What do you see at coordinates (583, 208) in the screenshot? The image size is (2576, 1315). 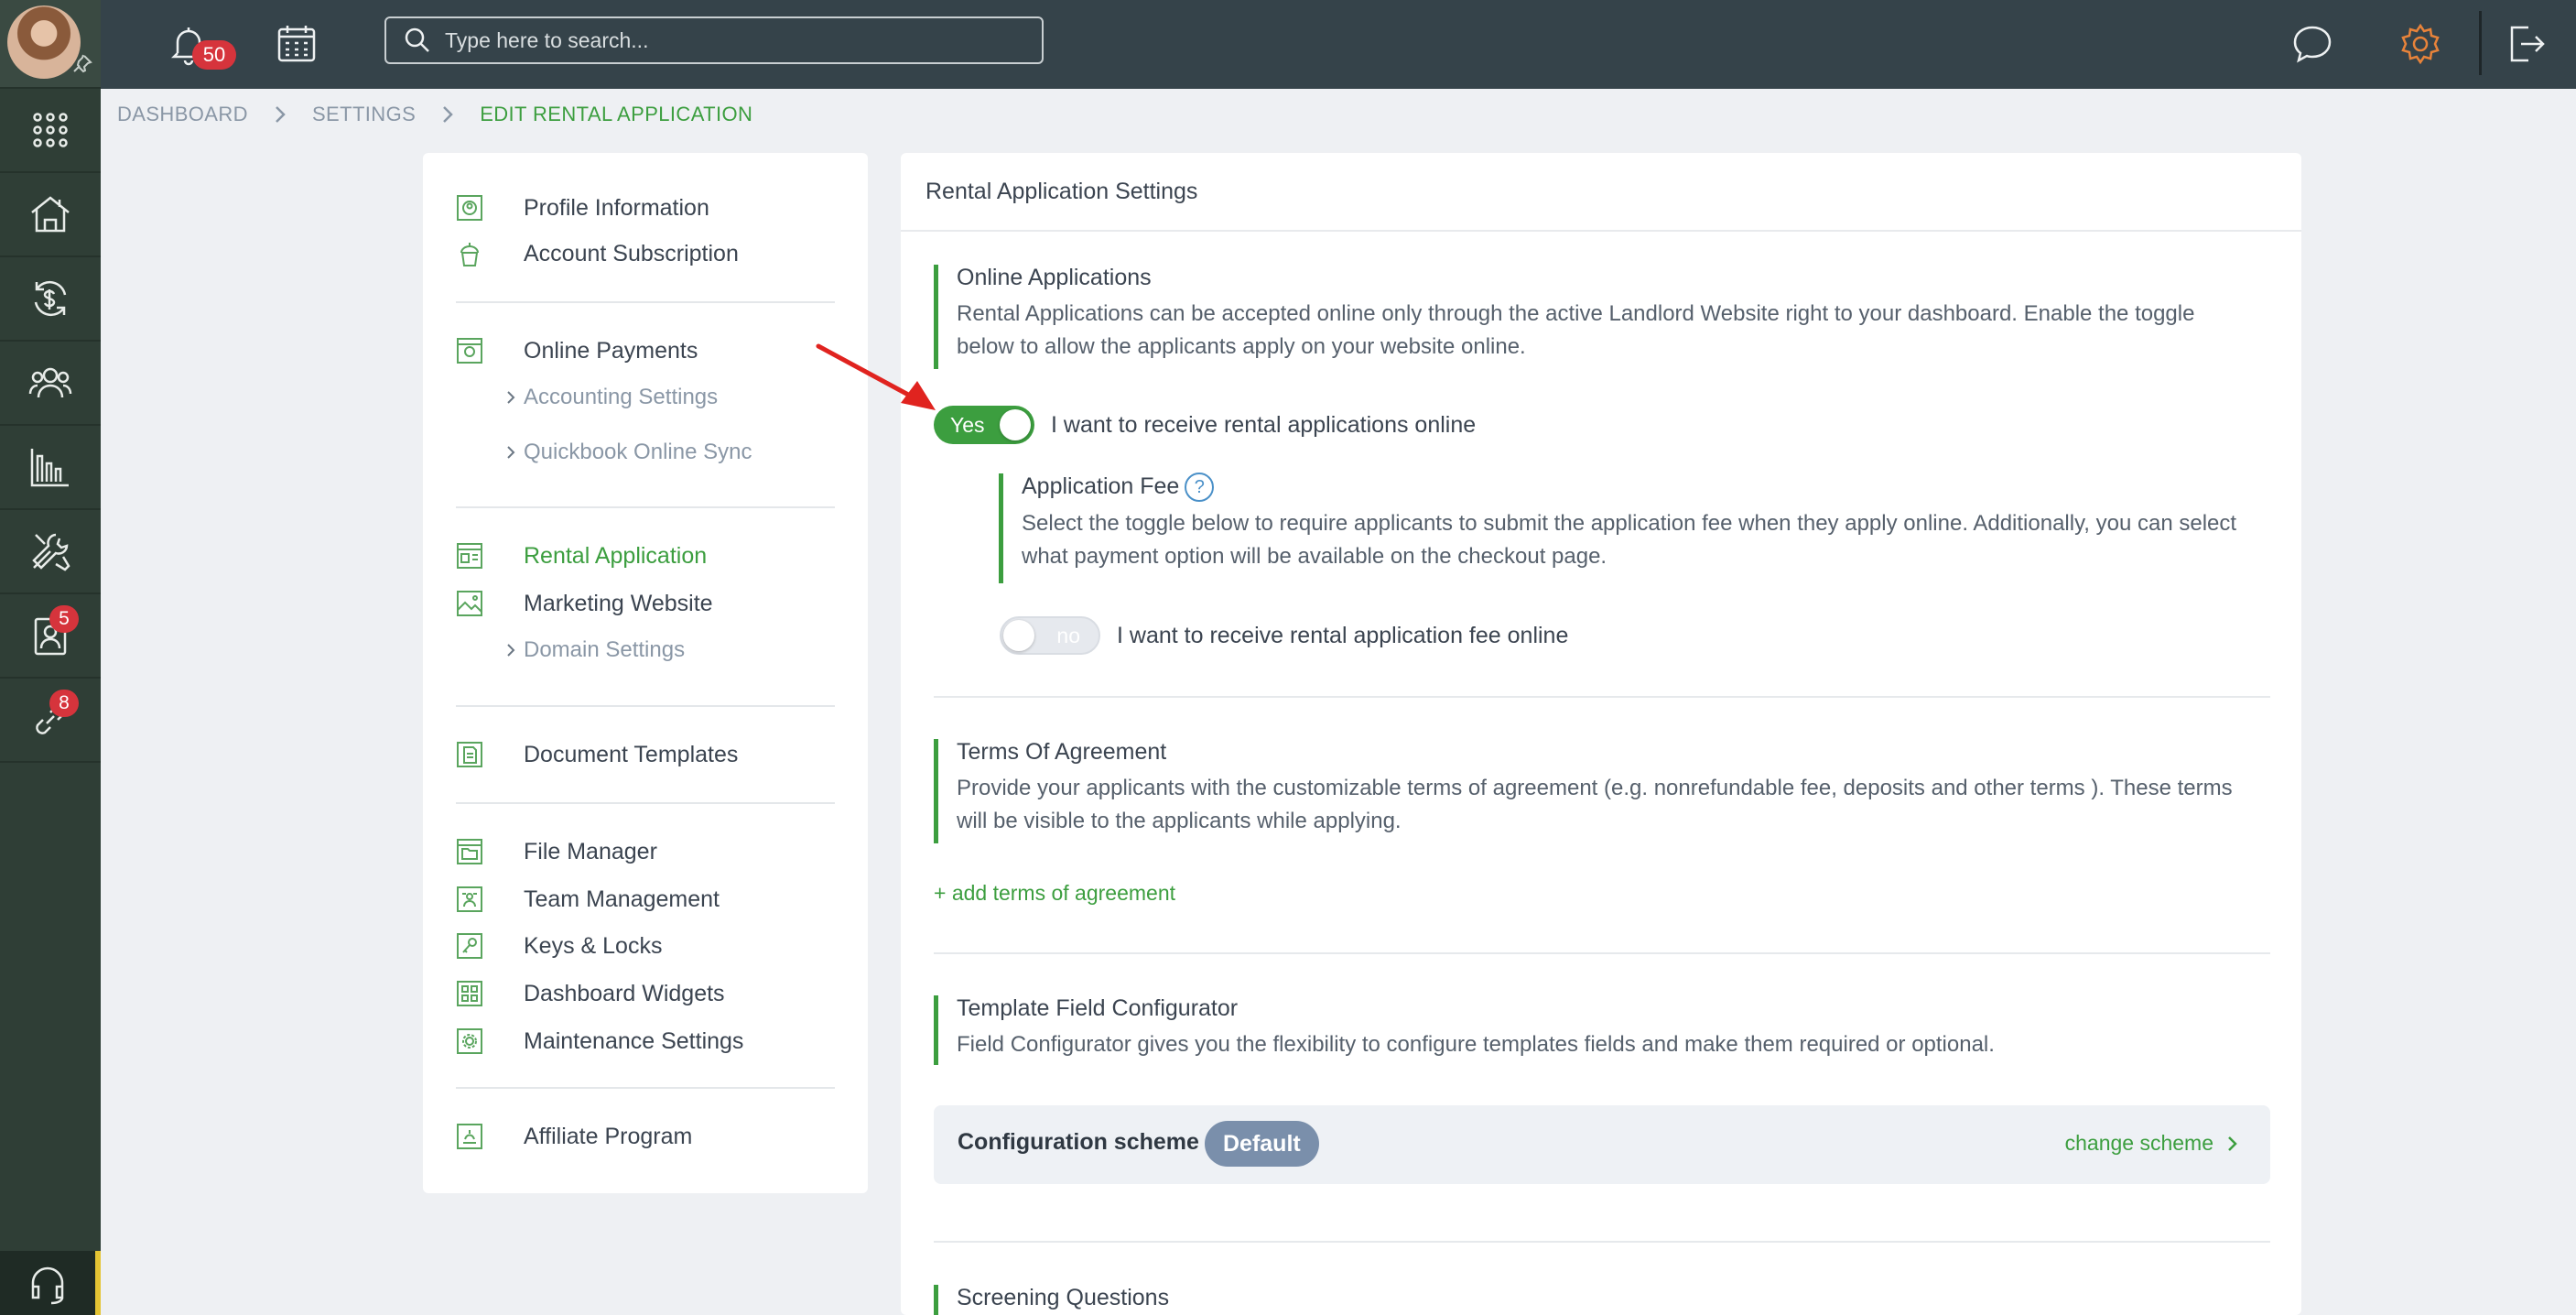 I see `nav-profile-information: Profile Information` at bounding box center [583, 208].